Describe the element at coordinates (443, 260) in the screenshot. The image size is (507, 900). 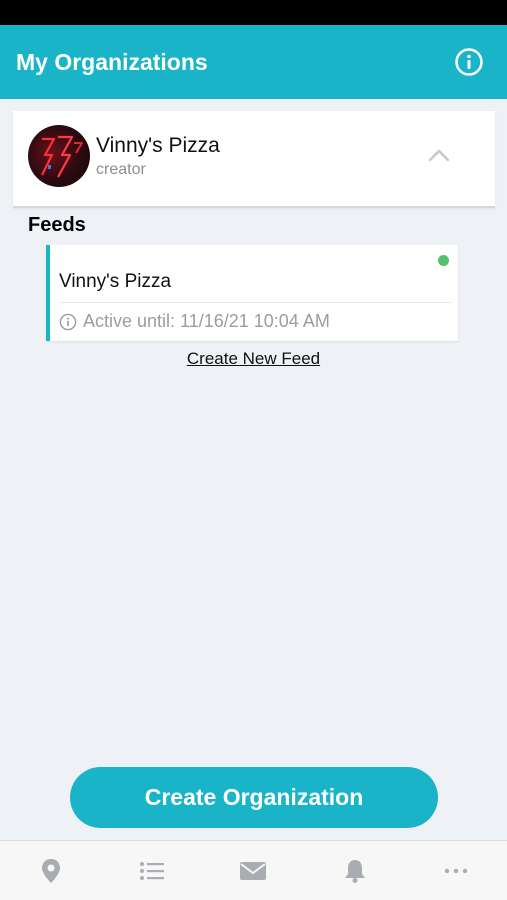
I see `active-status-dot` at that location.